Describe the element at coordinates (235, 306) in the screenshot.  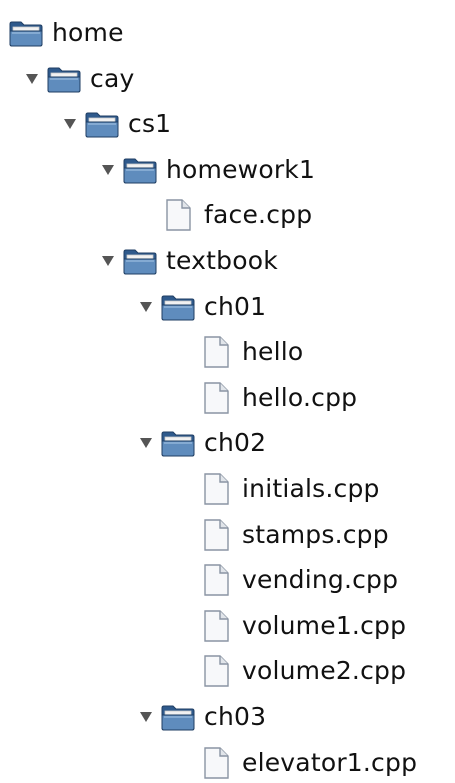
I see `folder-name: ch01` at that location.